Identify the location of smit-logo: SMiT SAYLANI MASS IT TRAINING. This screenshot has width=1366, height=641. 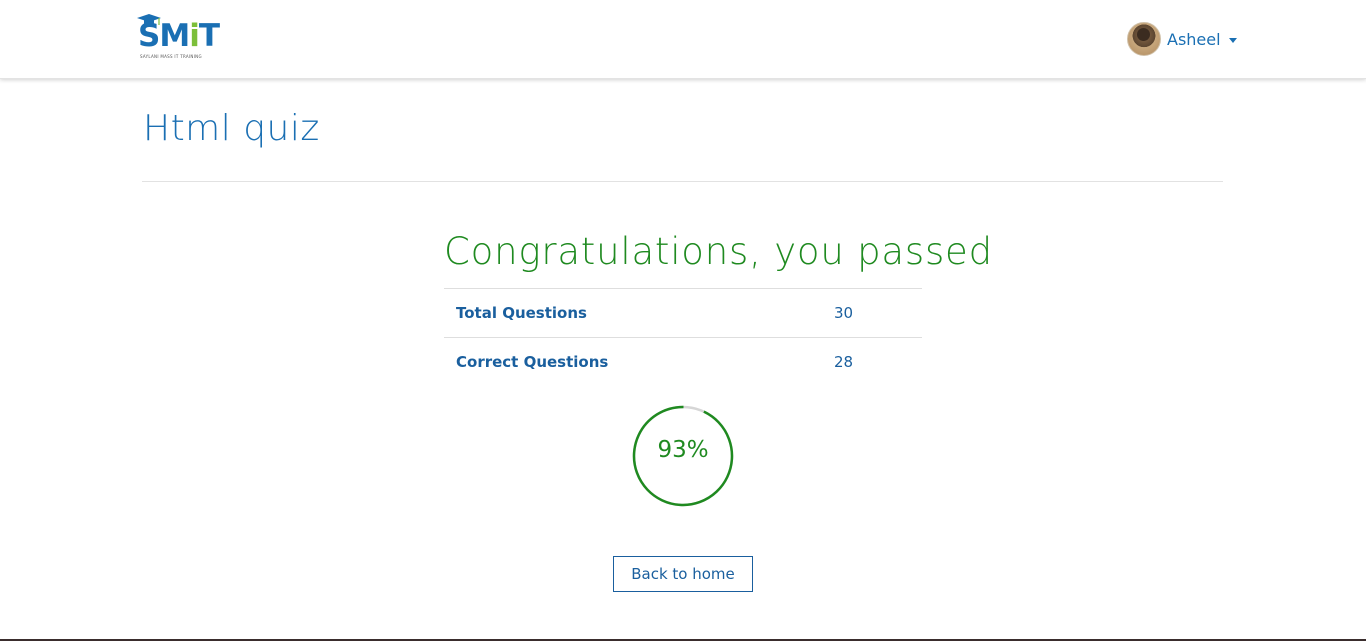
(179, 38).